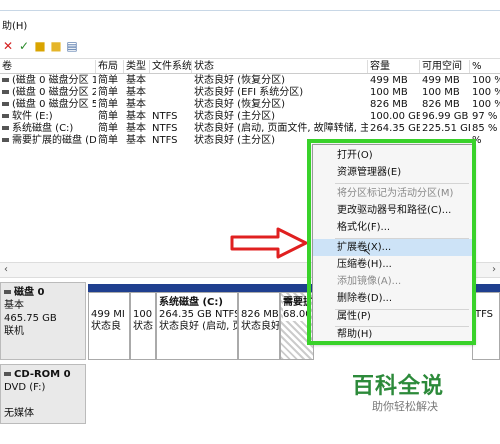 This screenshot has height=444, width=500. Describe the element at coordinates (32, 116) in the screenshot. I see `volume-name: 软件 (E:)` at that location.